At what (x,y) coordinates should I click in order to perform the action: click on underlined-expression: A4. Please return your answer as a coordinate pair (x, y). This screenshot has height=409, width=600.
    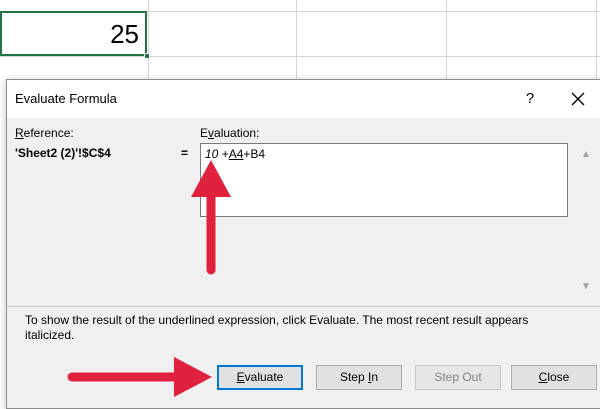
    Looking at the image, I should click on (236, 154).